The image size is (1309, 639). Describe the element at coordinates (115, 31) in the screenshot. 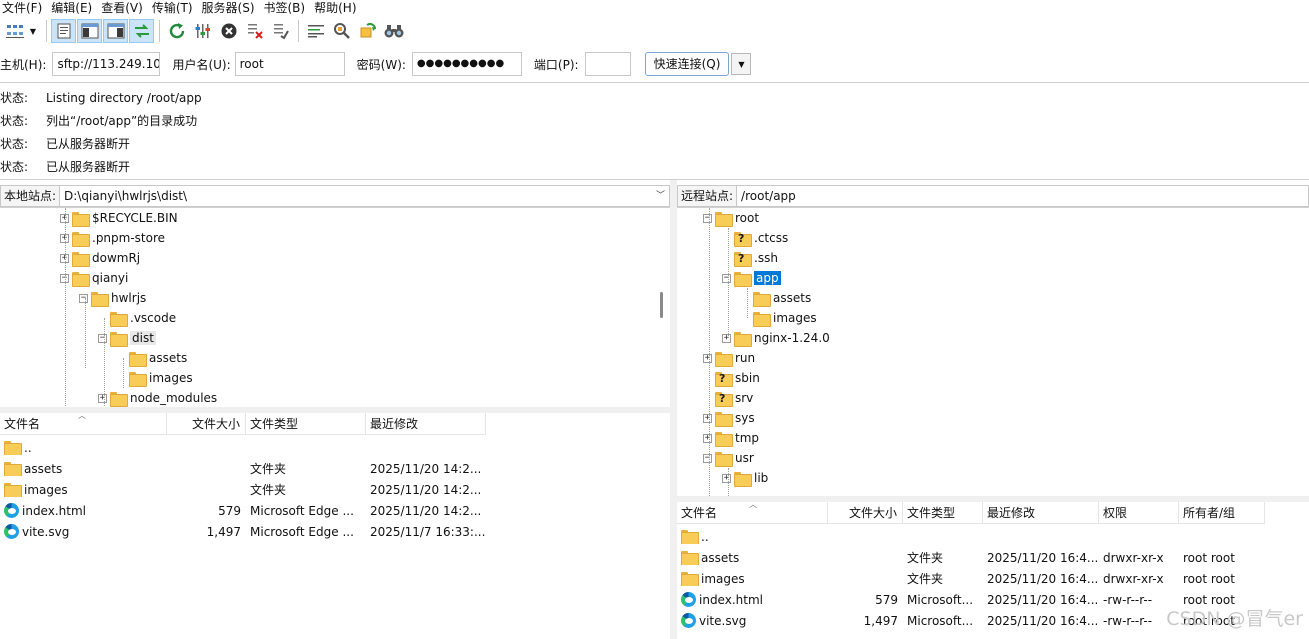

I see `toggle-remote-tree-icon` at that location.